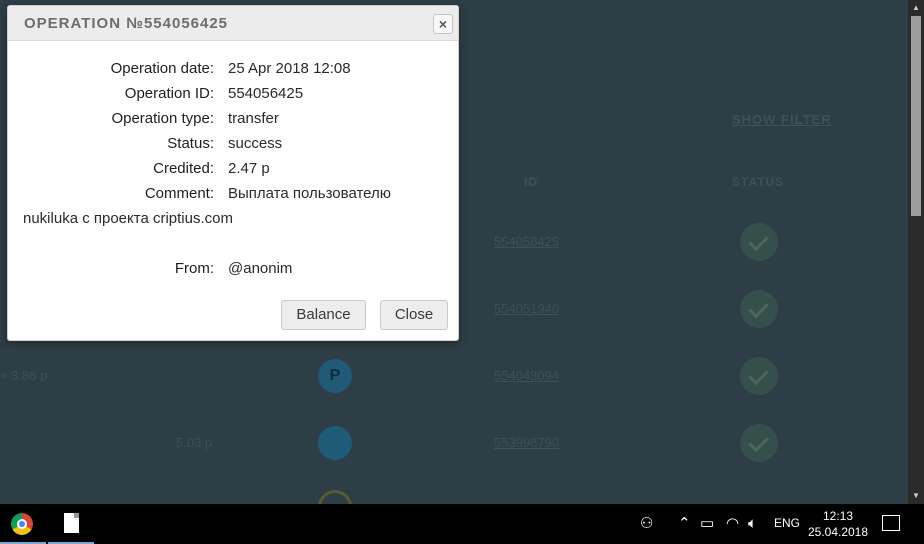  Describe the element at coordinates (707, 524) in the screenshot. I see `battery-icon: ▭` at that location.